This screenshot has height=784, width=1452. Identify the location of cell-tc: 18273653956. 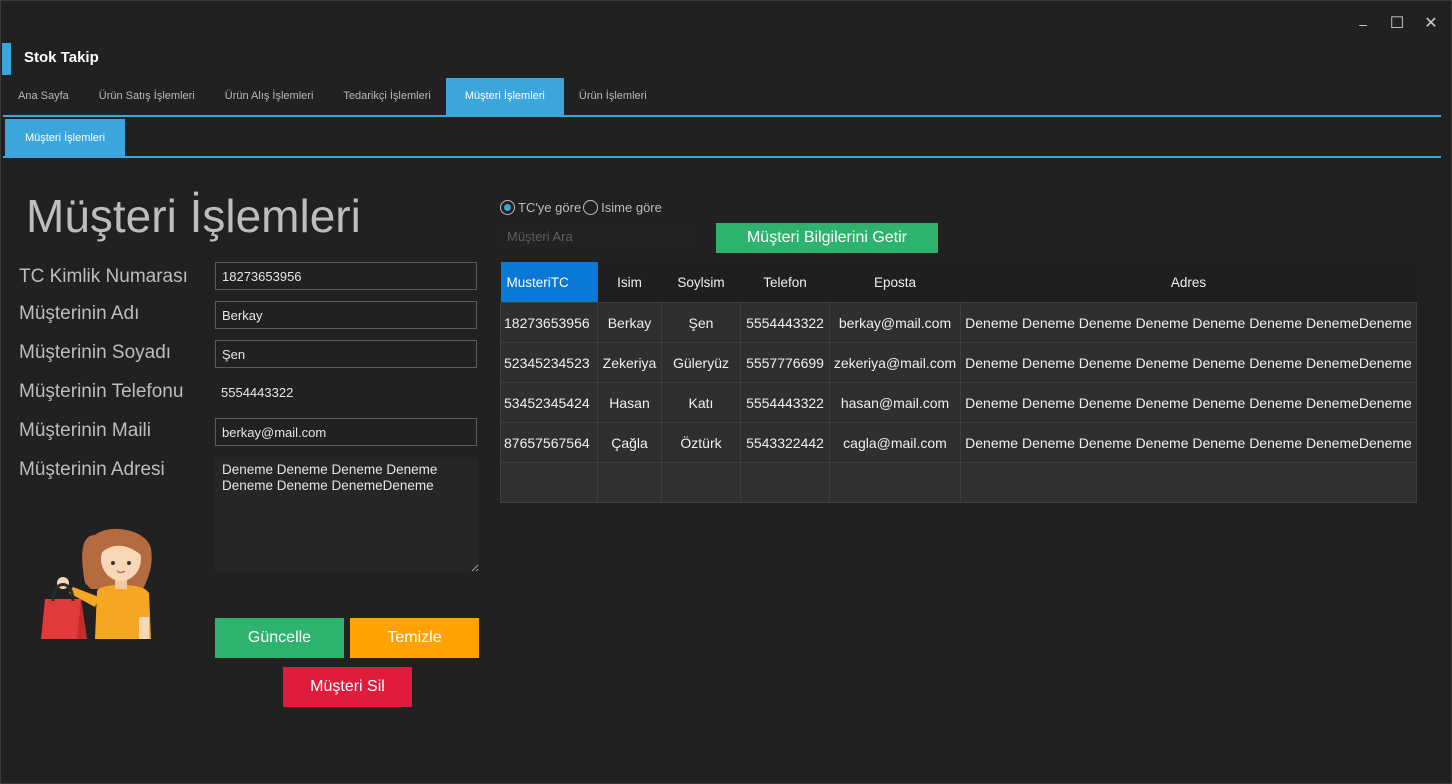
(549, 322).